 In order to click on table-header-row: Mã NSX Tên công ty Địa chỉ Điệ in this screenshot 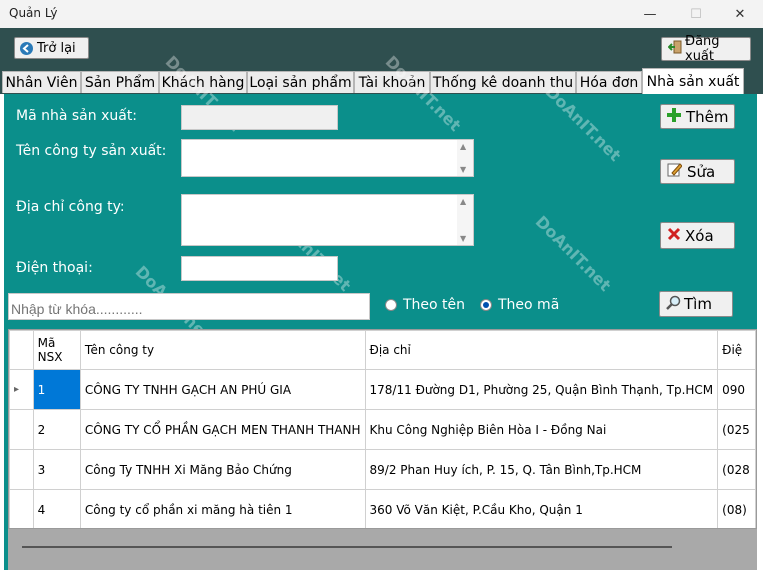, I will do `click(382, 350)`.